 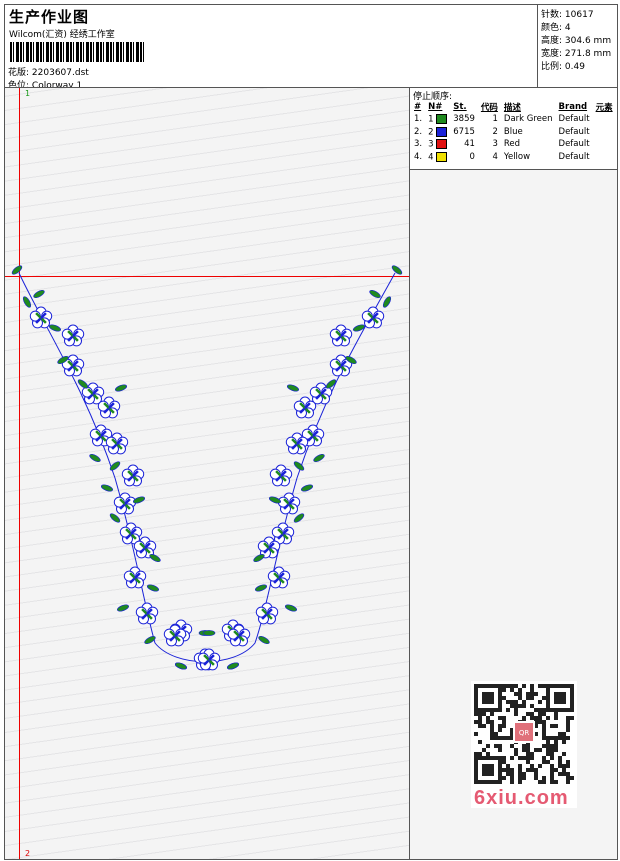 I want to click on company-name: Wilcom(汇资) 经绣工作室, so click(x=62, y=35).